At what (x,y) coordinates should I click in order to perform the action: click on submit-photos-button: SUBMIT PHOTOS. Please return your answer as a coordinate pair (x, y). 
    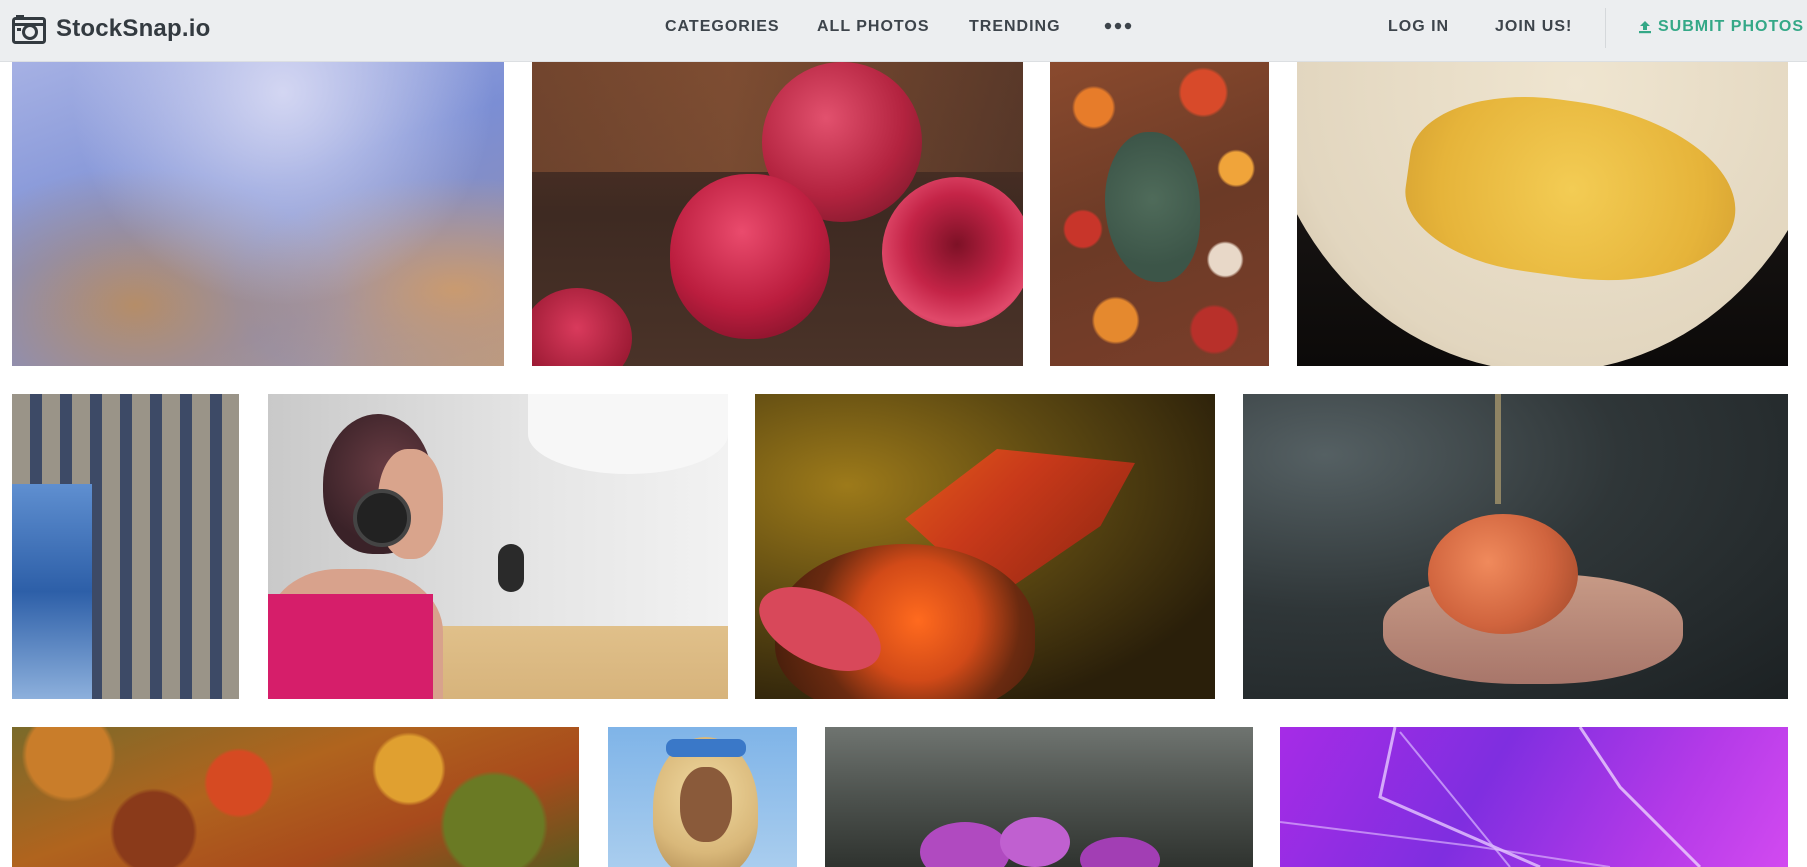
    Looking at the image, I should click on (1721, 27).